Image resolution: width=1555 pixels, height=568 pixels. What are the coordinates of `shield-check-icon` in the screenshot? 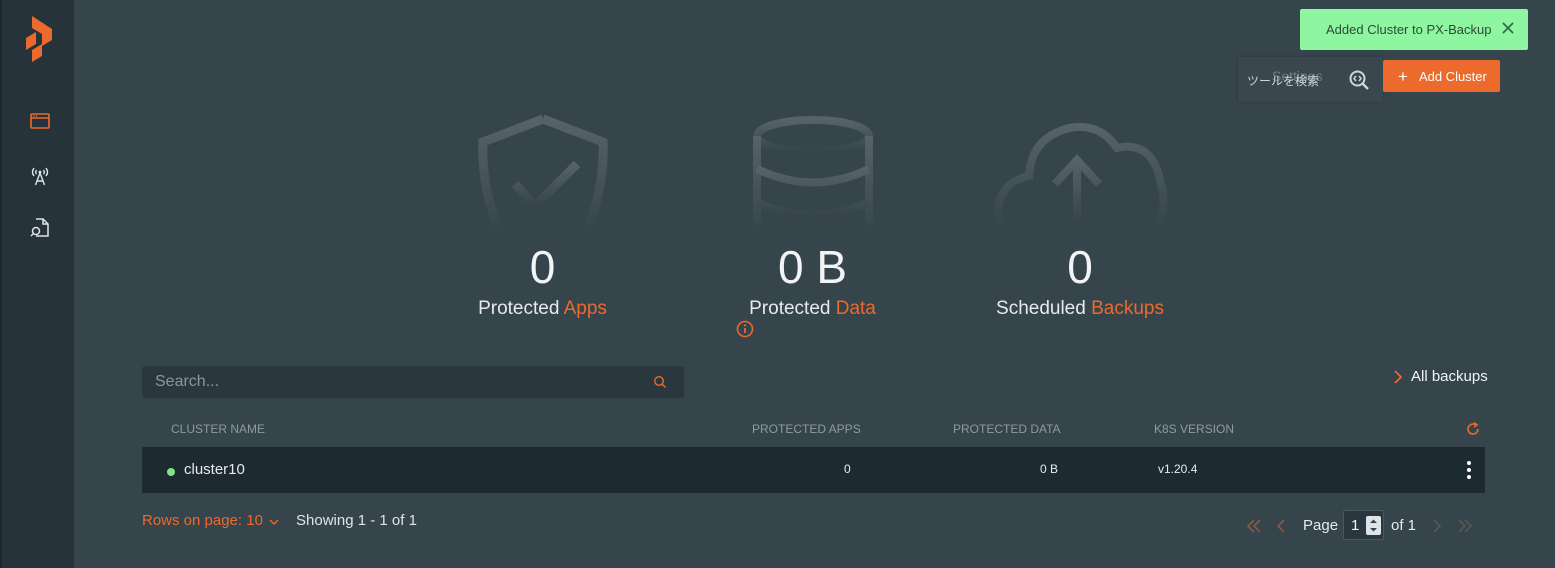 It's located at (542, 174).